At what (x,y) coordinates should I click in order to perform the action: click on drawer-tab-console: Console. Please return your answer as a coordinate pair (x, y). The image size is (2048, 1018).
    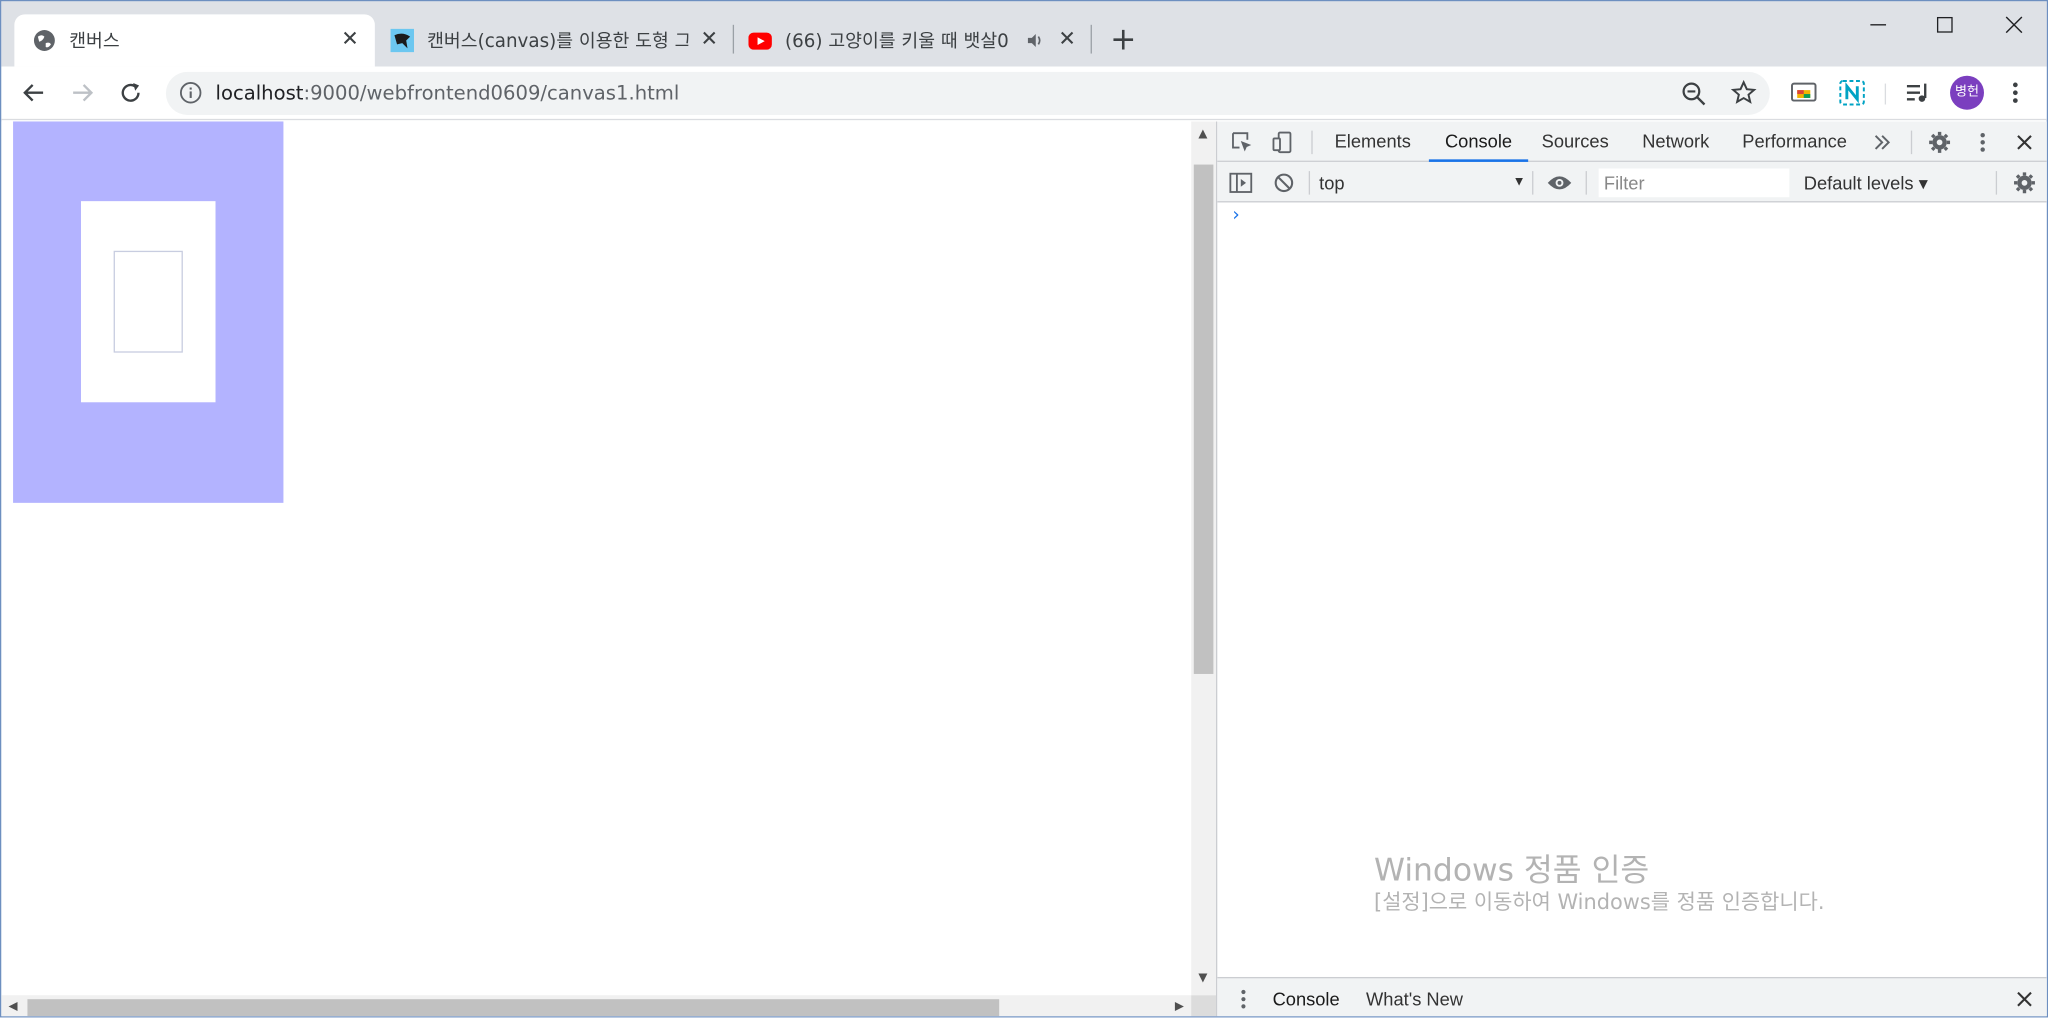
    Looking at the image, I should click on (1306, 997).